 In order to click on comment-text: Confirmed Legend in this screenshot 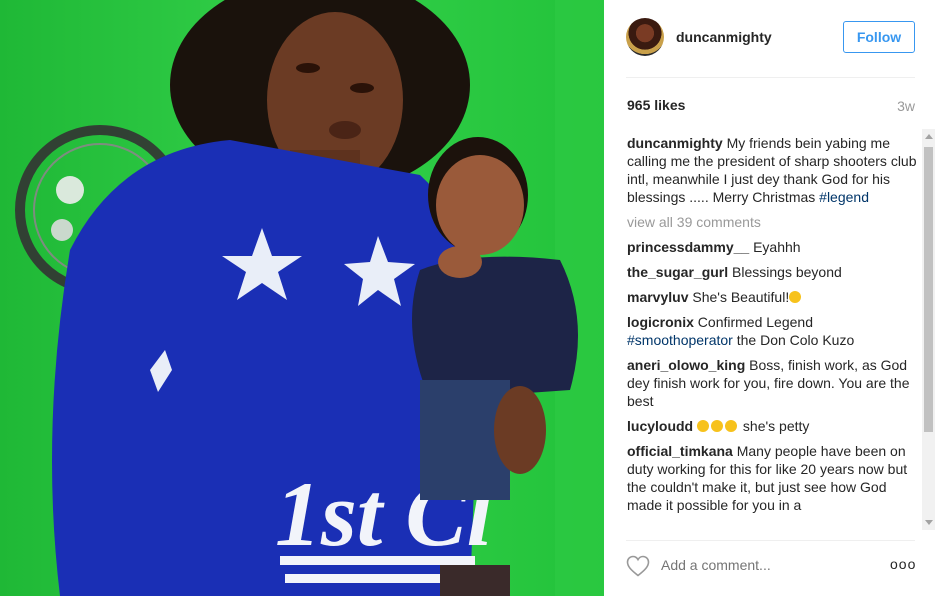, I will do `click(755, 322)`.